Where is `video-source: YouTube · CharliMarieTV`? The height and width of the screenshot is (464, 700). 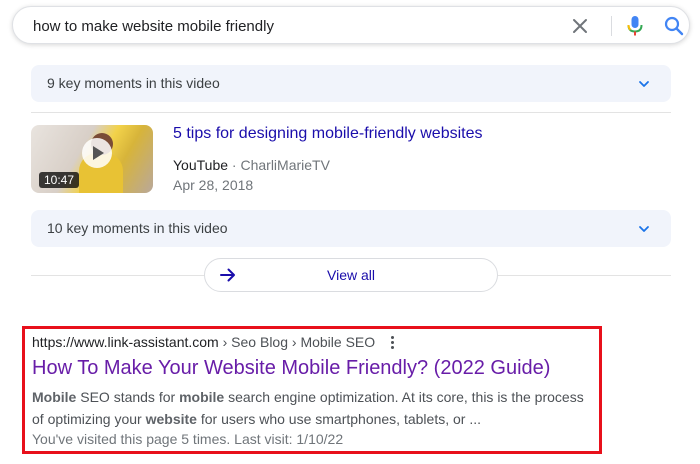
video-source: YouTube · CharliMarieTV is located at coordinates (251, 165).